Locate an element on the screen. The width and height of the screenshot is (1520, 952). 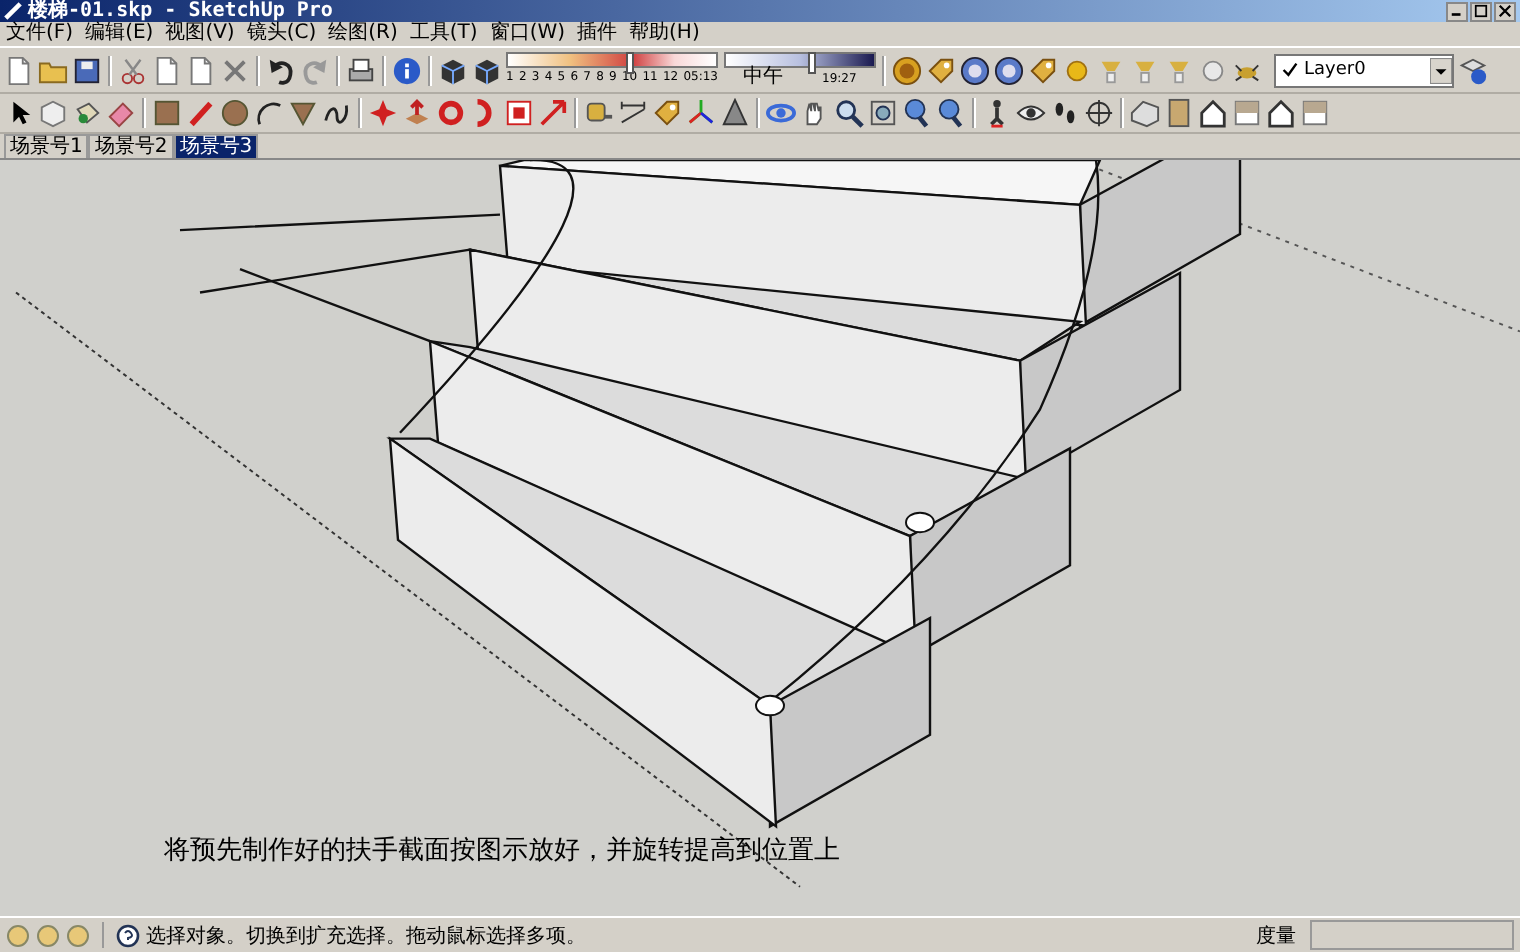
triangle-icon is located at coordinates (303, 113).